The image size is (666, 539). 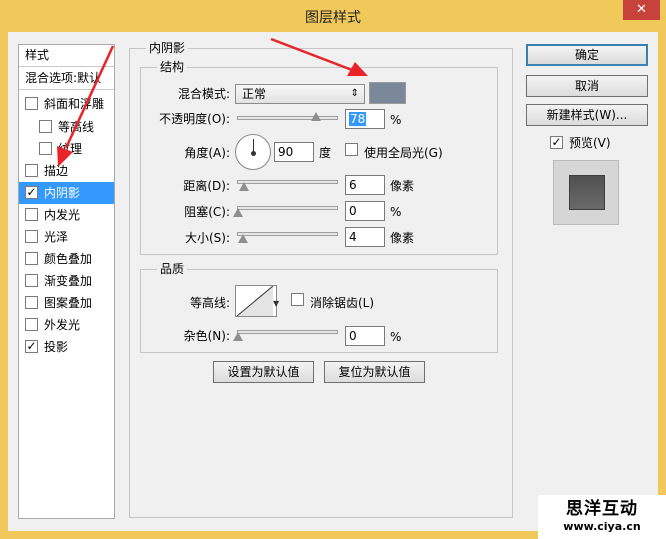 What do you see at coordinates (602, 509) in the screenshot?
I see `watermark-brand: 思洋互动` at bounding box center [602, 509].